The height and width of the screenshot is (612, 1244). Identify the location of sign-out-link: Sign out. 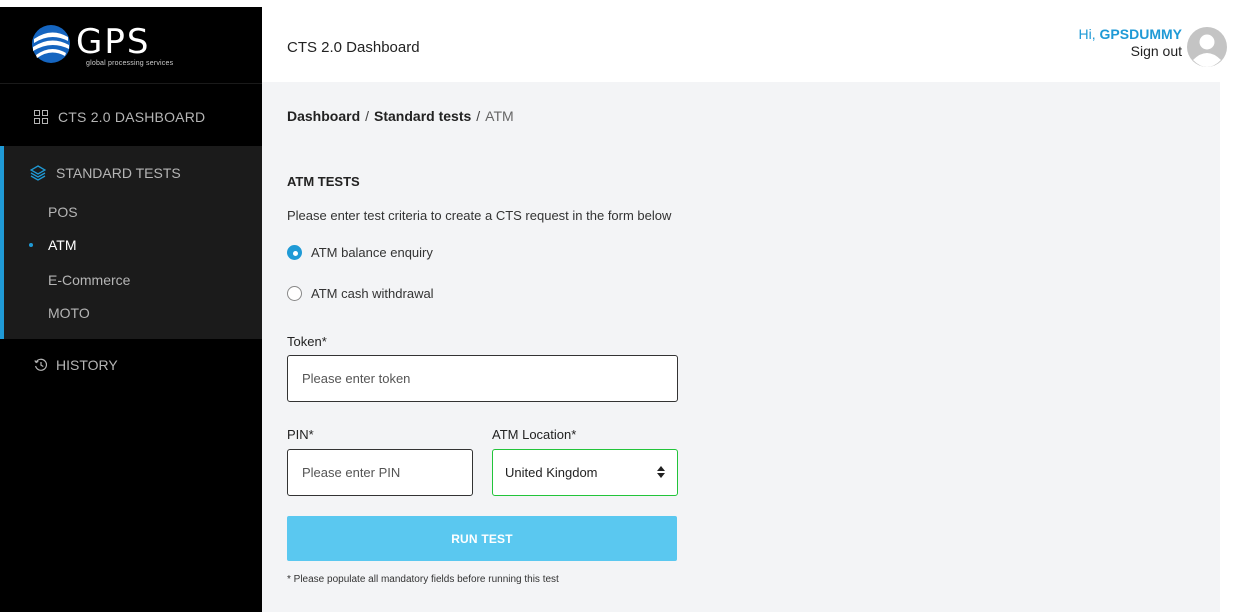
(1130, 51).